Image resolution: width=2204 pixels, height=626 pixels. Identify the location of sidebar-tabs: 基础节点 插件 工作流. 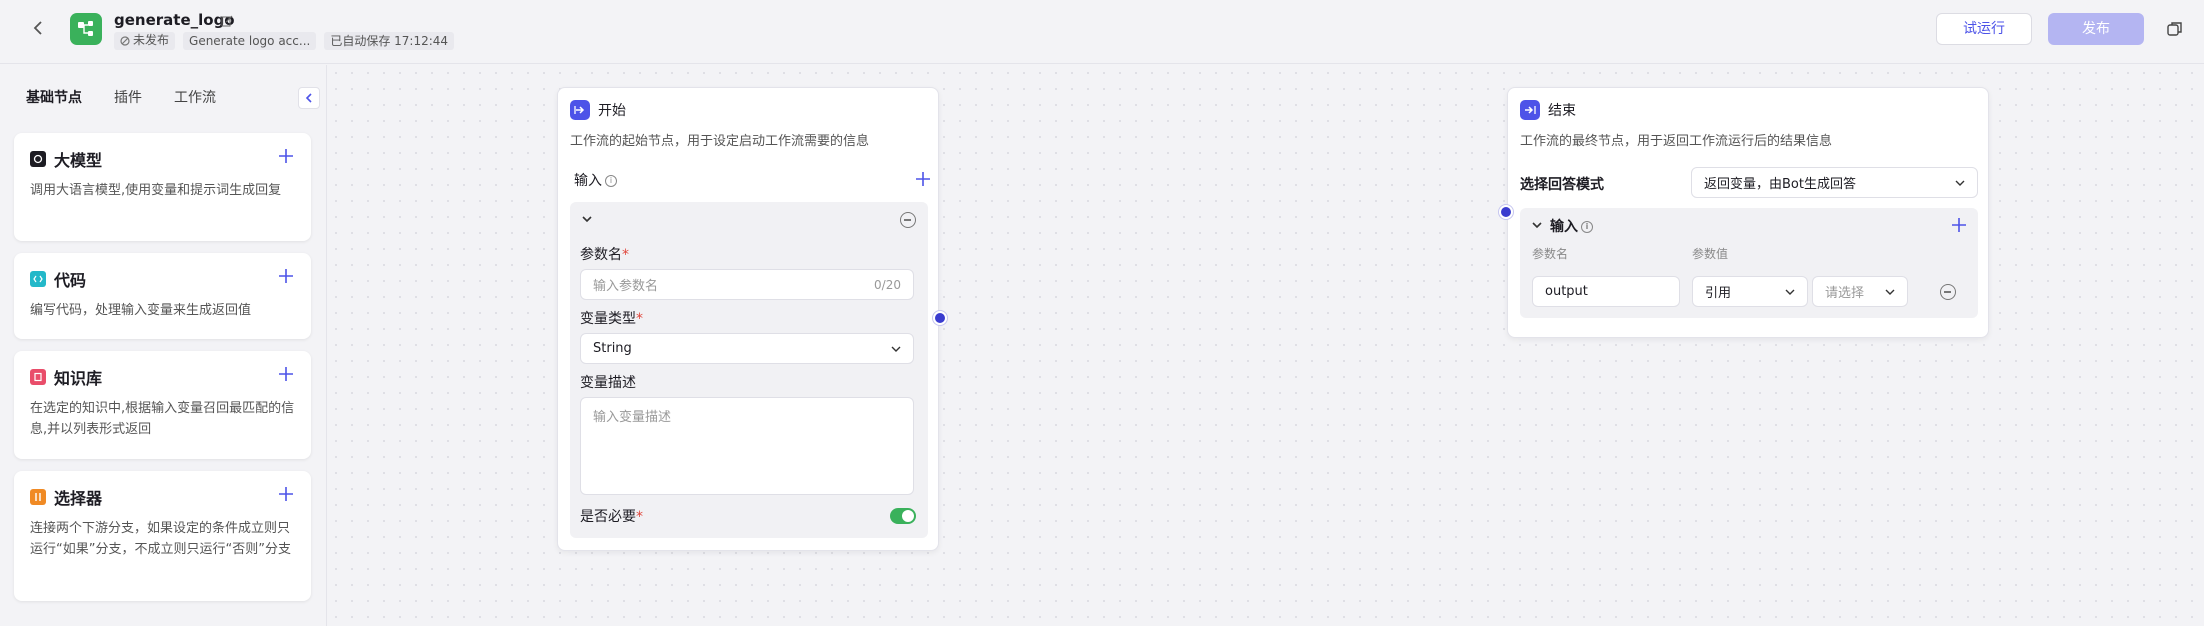
(137, 97).